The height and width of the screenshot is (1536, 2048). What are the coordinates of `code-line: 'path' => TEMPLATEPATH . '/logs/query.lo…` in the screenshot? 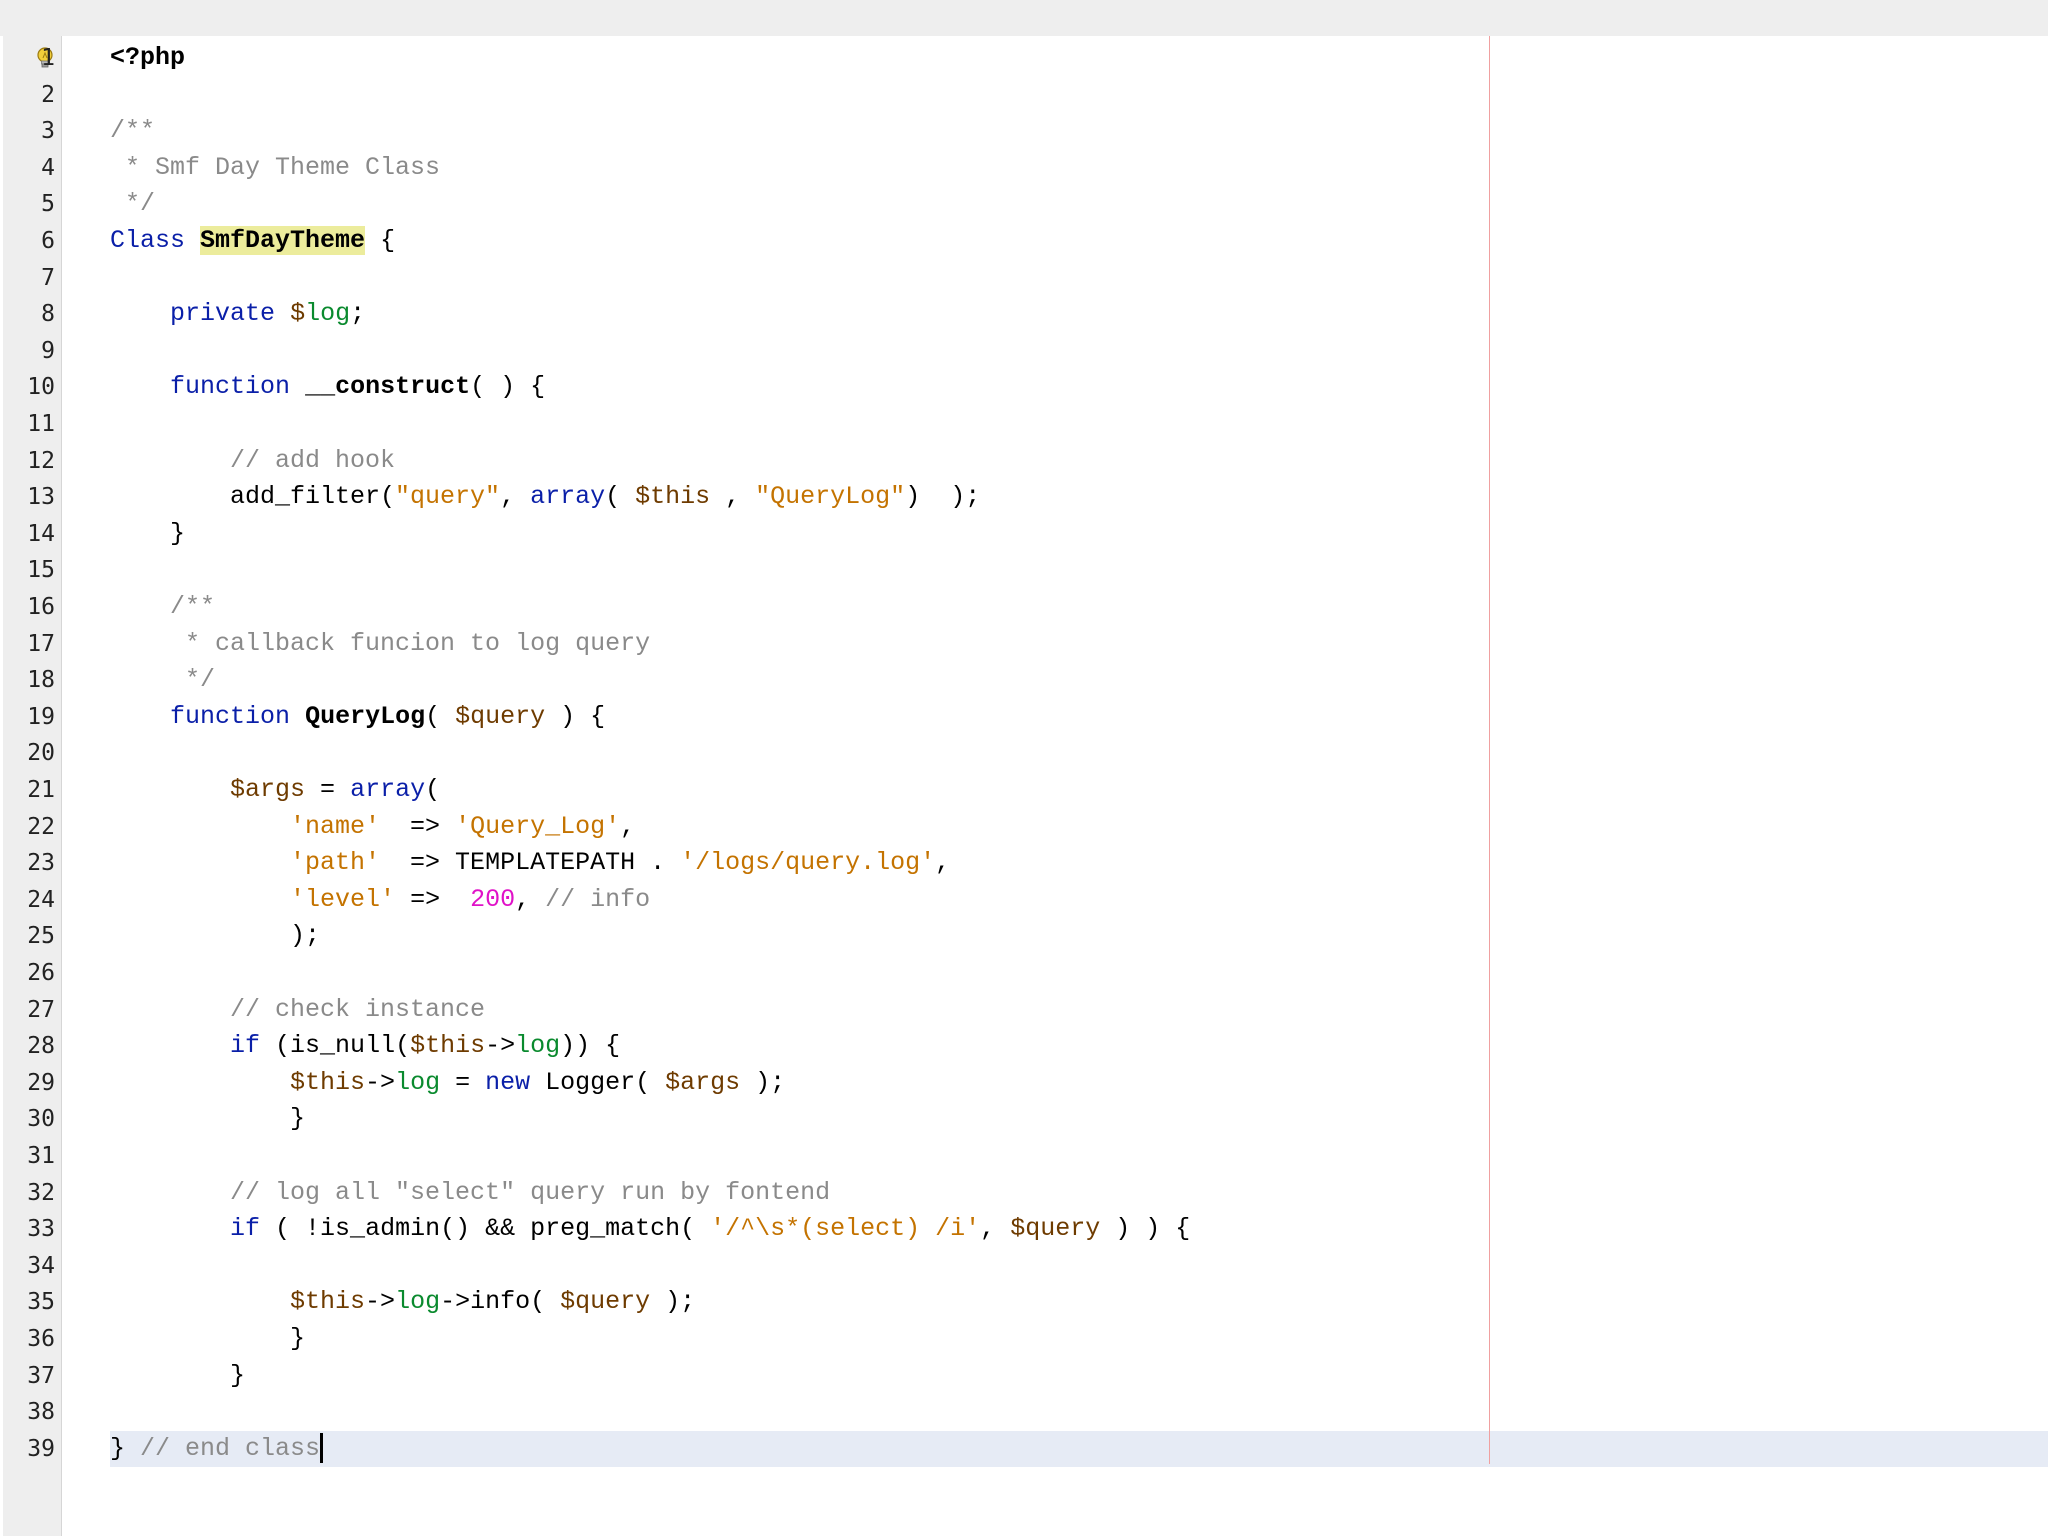 It's located at (530, 863).